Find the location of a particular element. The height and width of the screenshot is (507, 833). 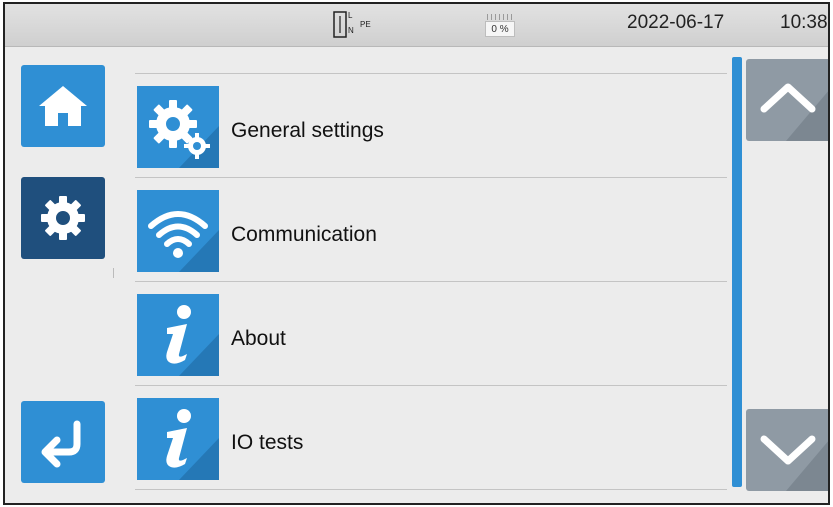

back-arrow-icon is located at coordinates (61, 444).